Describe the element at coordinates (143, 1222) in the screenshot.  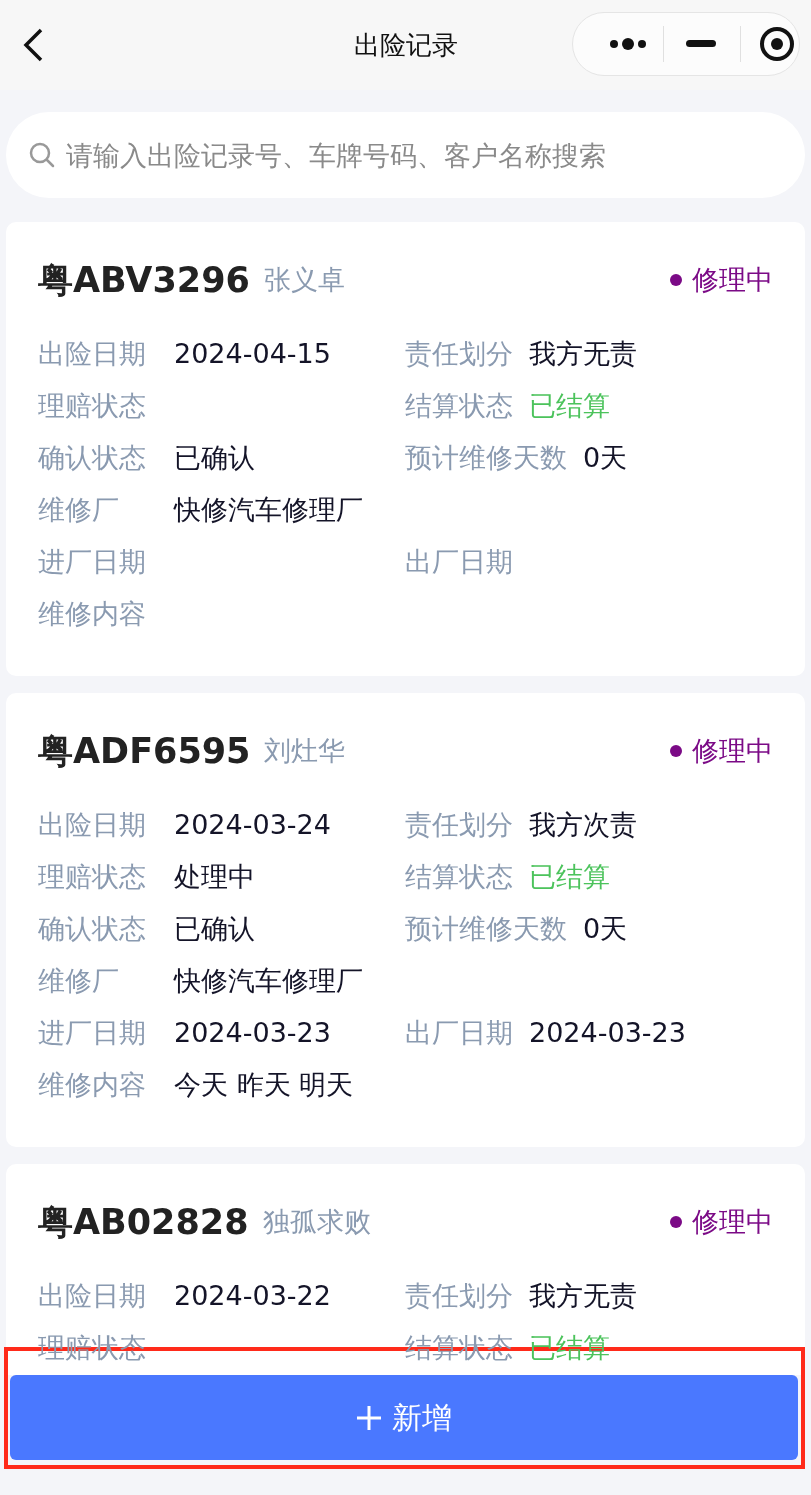
I see `plate-number: 粤AB02828` at that location.